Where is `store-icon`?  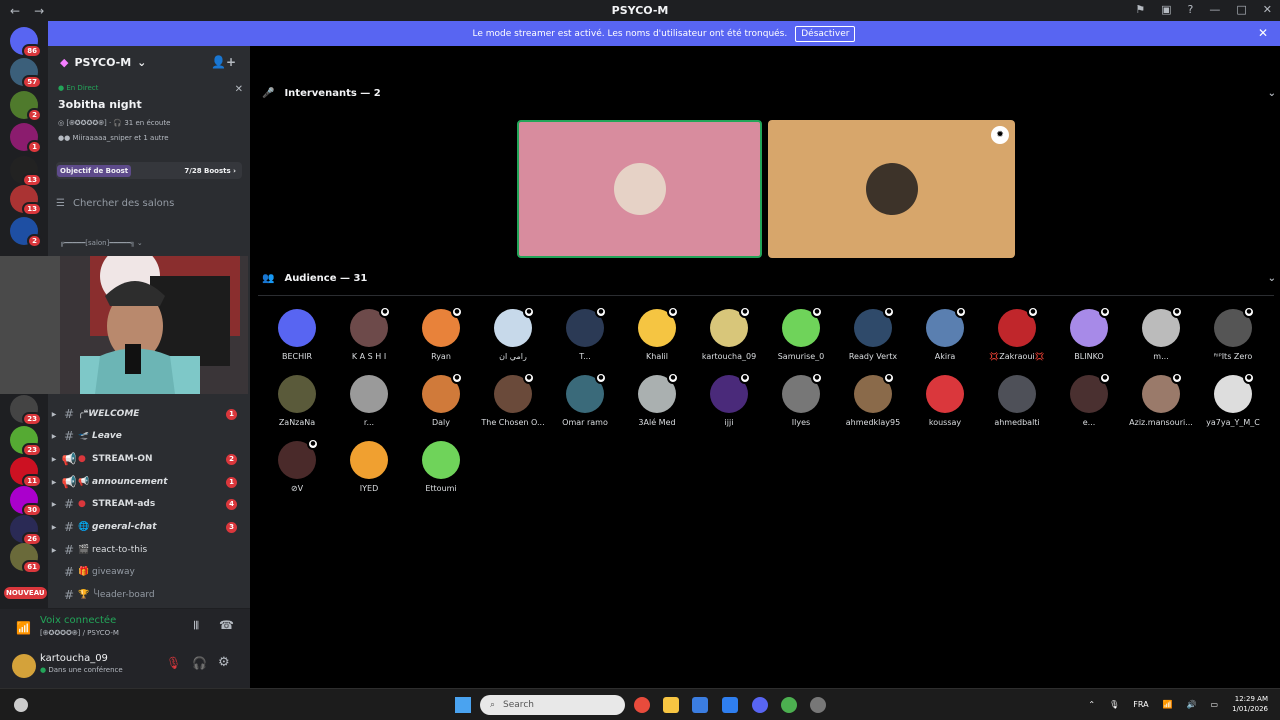 store-icon is located at coordinates (700, 705).